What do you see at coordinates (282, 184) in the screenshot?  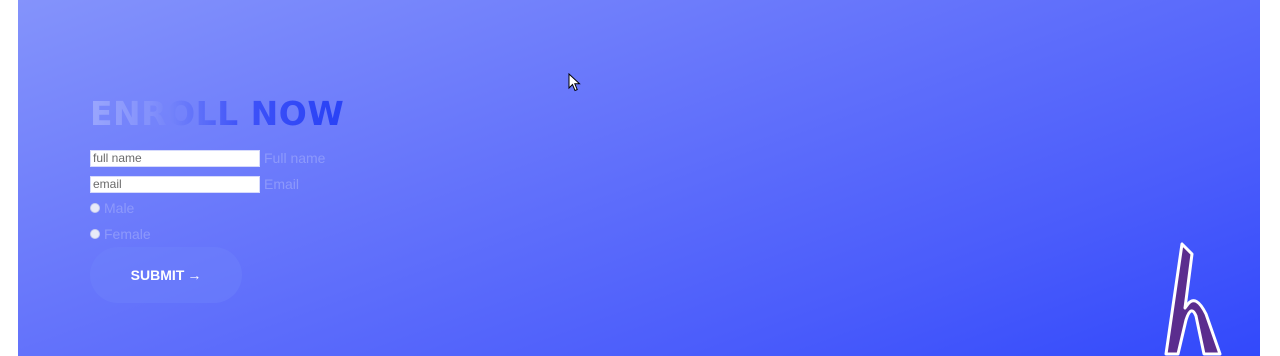 I see `email-label: Email` at bounding box center [282, 184].